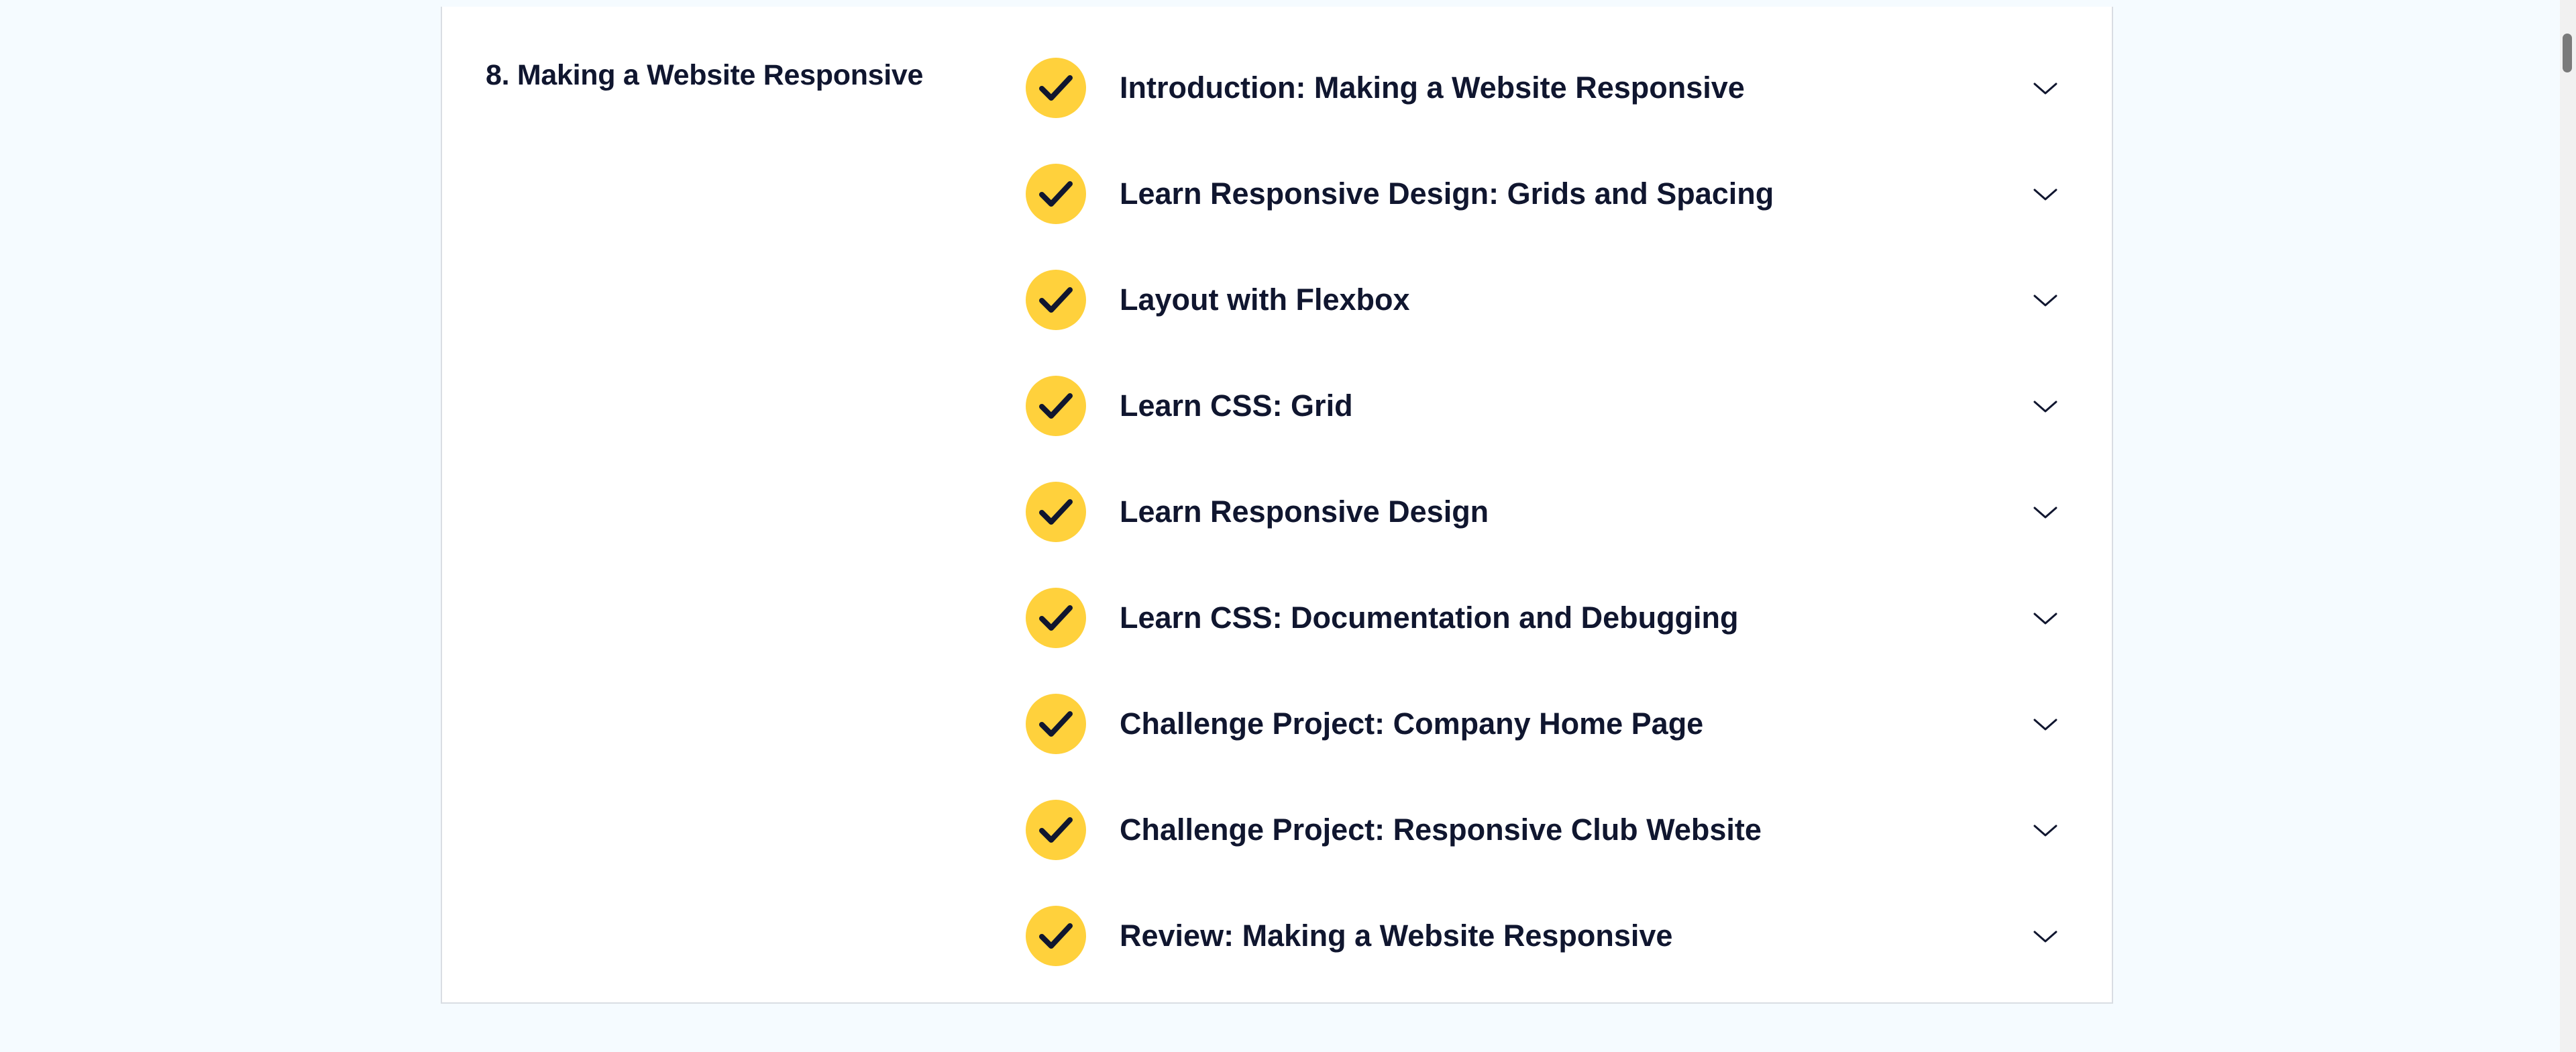  Describe the element at coordinates (1236, 405) in the screenshot. I see `lesson-title: Learn CSS: Grid` at that location.